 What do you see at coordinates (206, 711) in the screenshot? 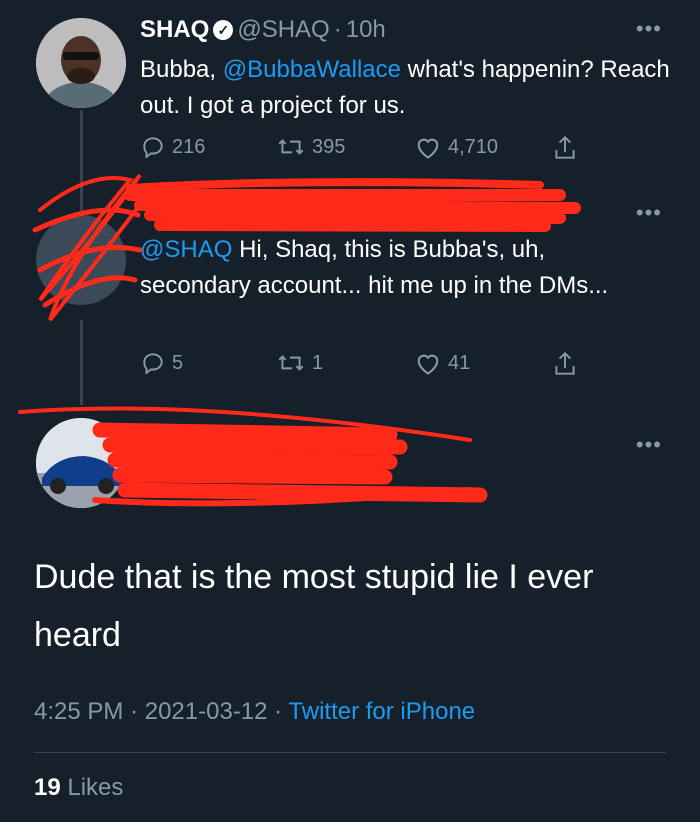
I see `tweet-date: 2021-03-12` at bounding box center [206, 711].